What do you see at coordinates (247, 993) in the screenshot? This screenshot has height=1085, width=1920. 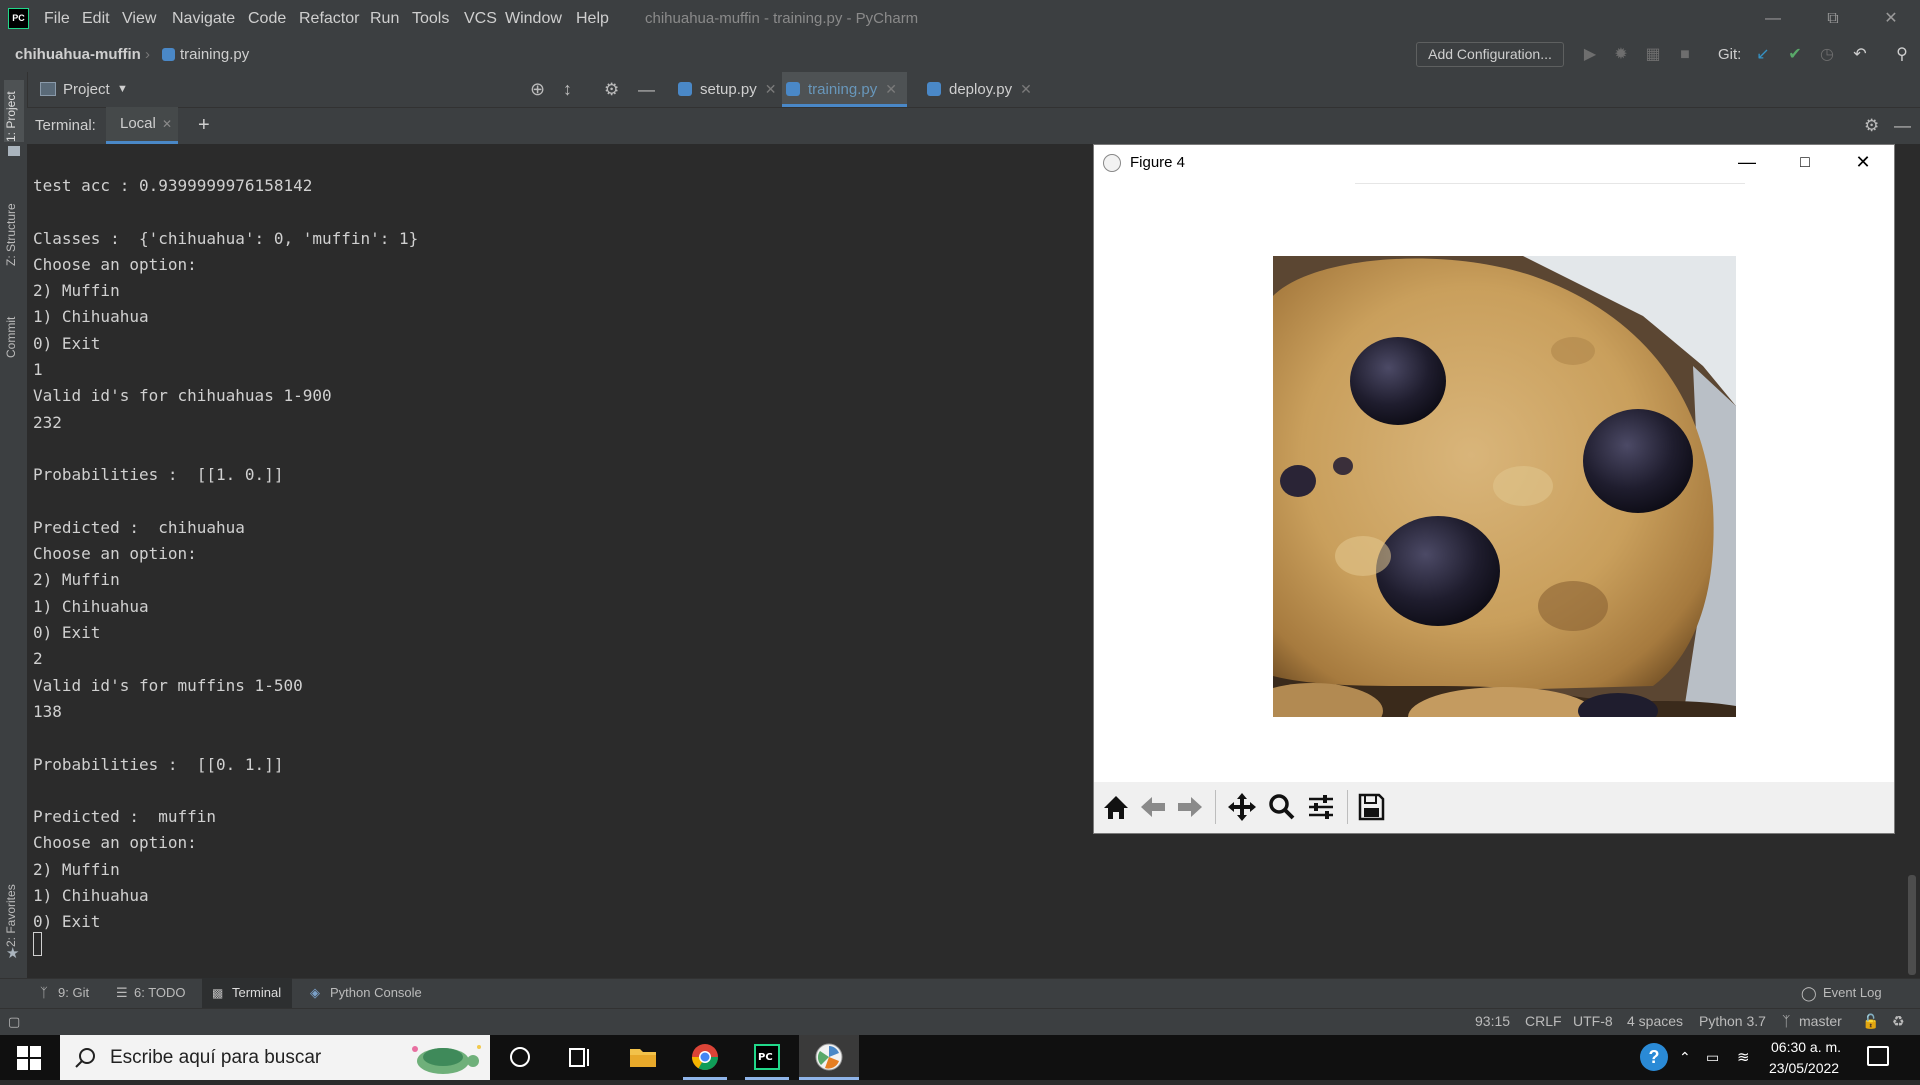 I see `tab-terminal-active: ▩ Terminal` at bounding box center [247, 993].